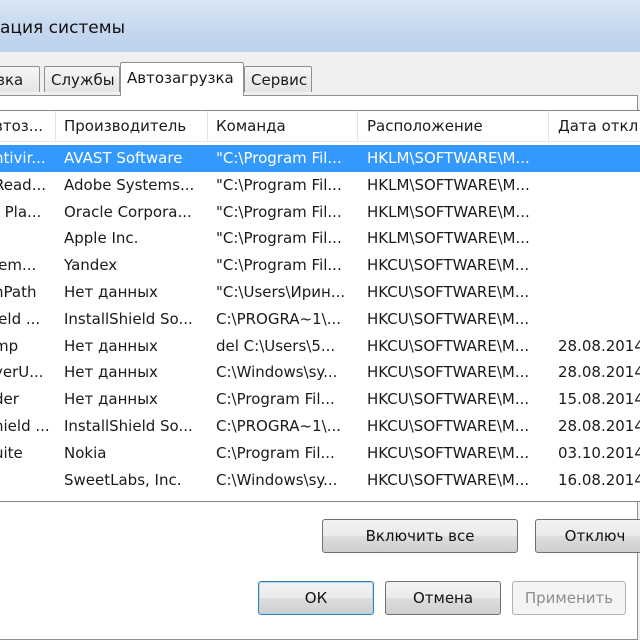 This screenshot has height=640, width=640. Describe the element at coordinates (82, 79) in the screenshot. I see `tab-services: Службы` at that location.